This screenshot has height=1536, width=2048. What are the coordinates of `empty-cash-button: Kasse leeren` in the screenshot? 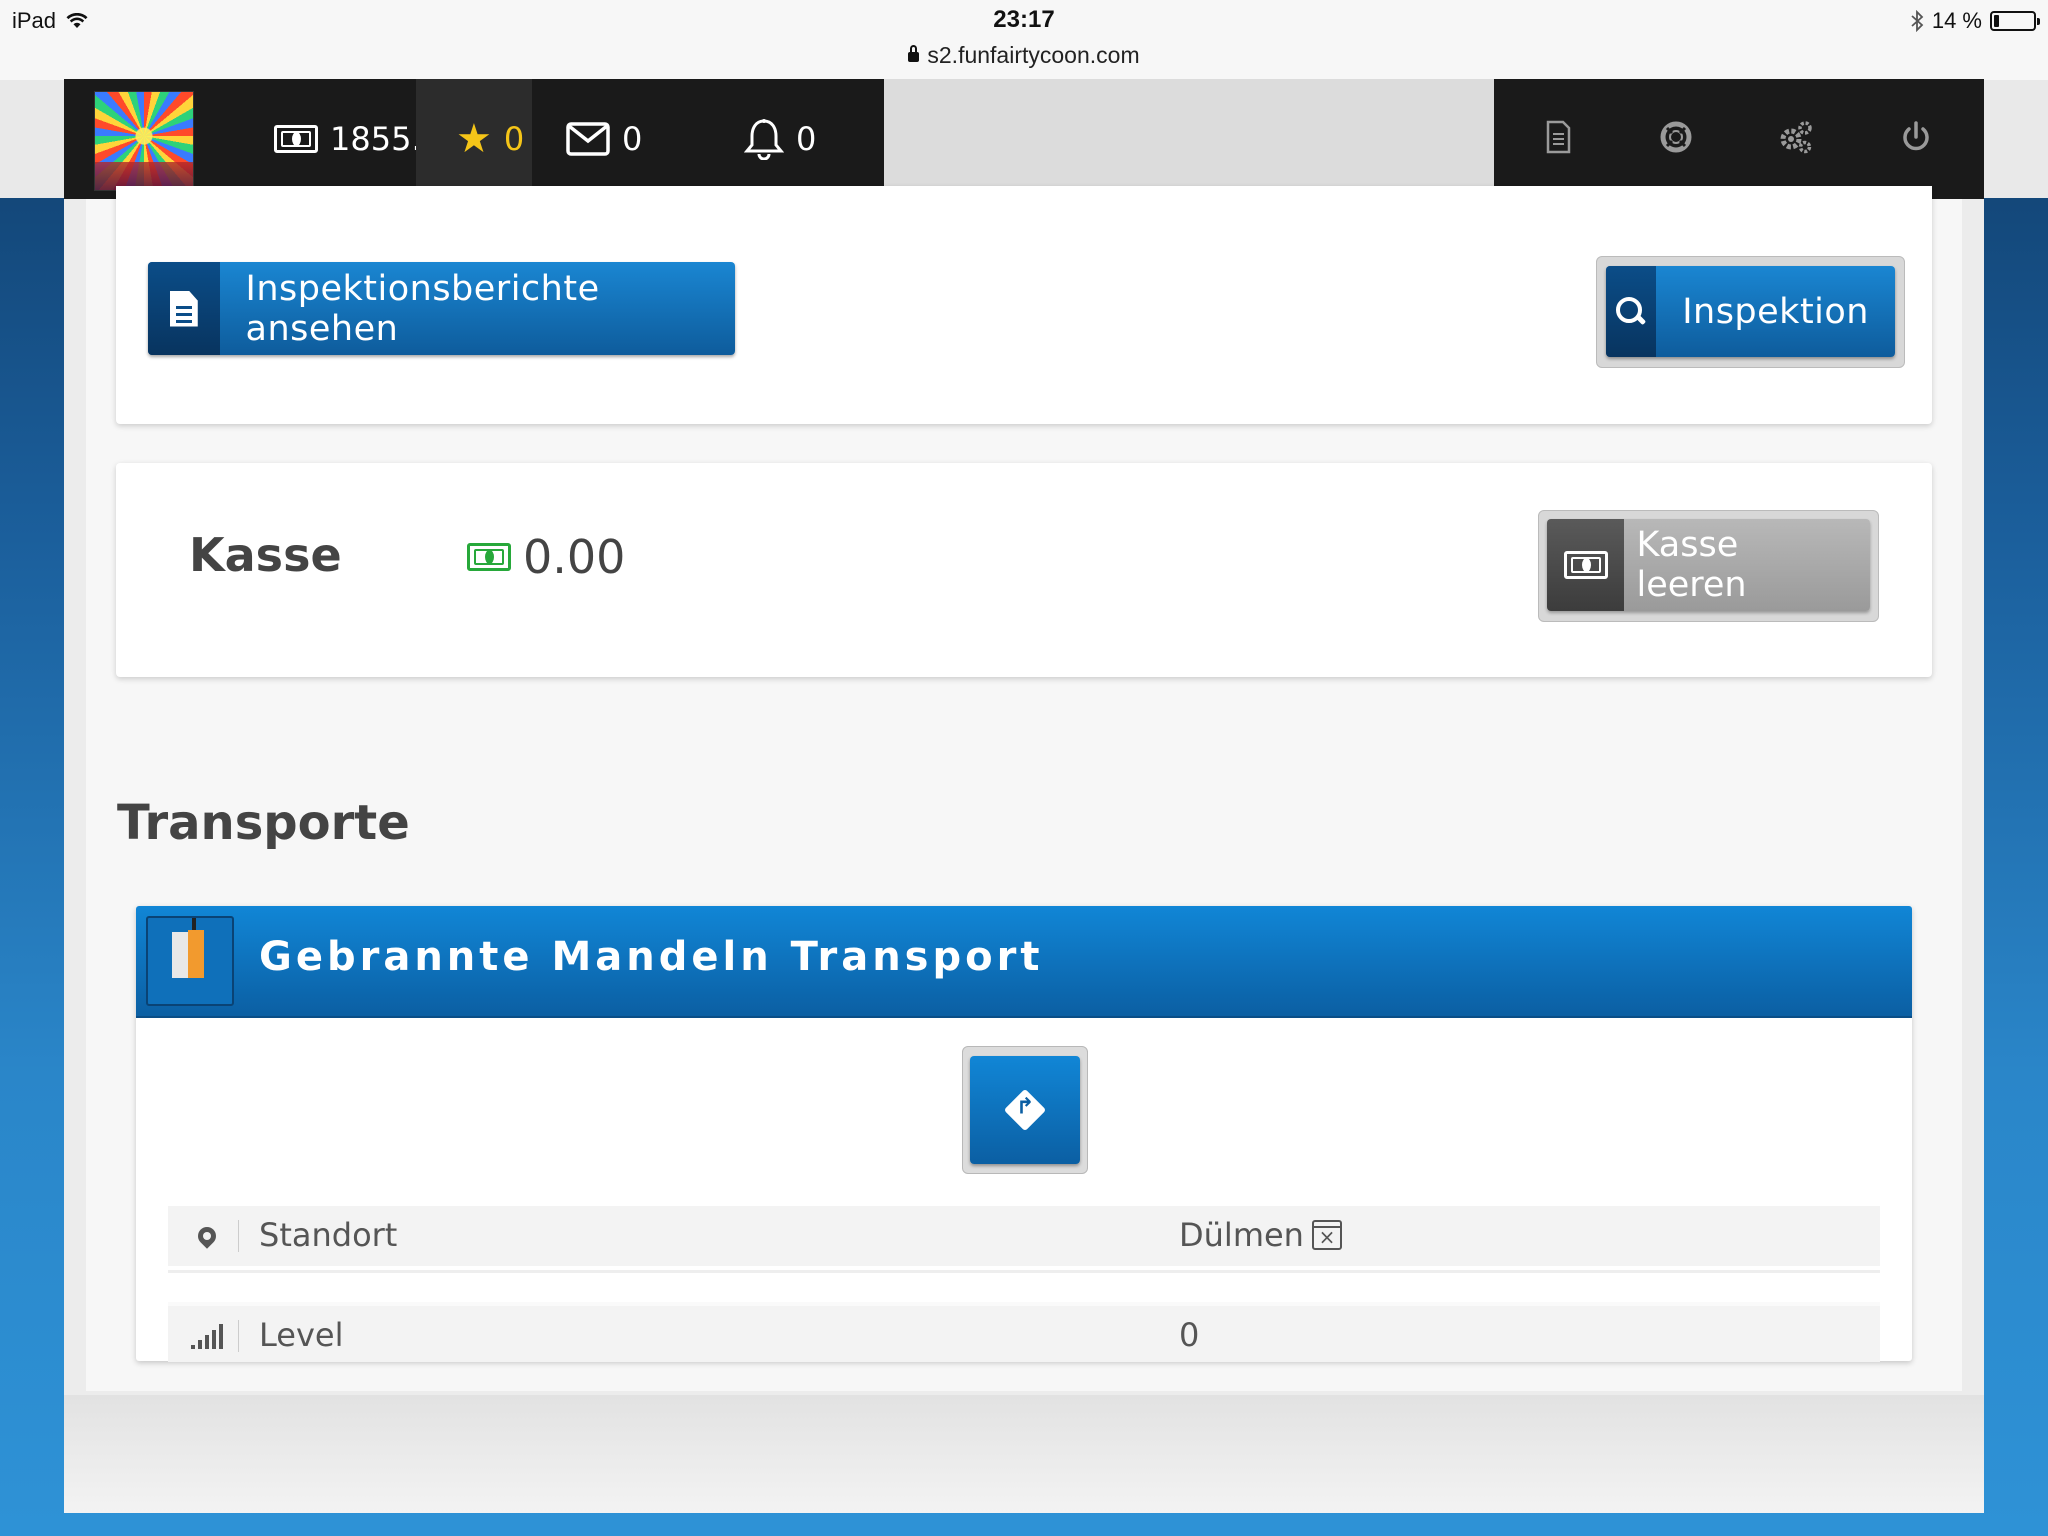 It's located at (1708, 565).